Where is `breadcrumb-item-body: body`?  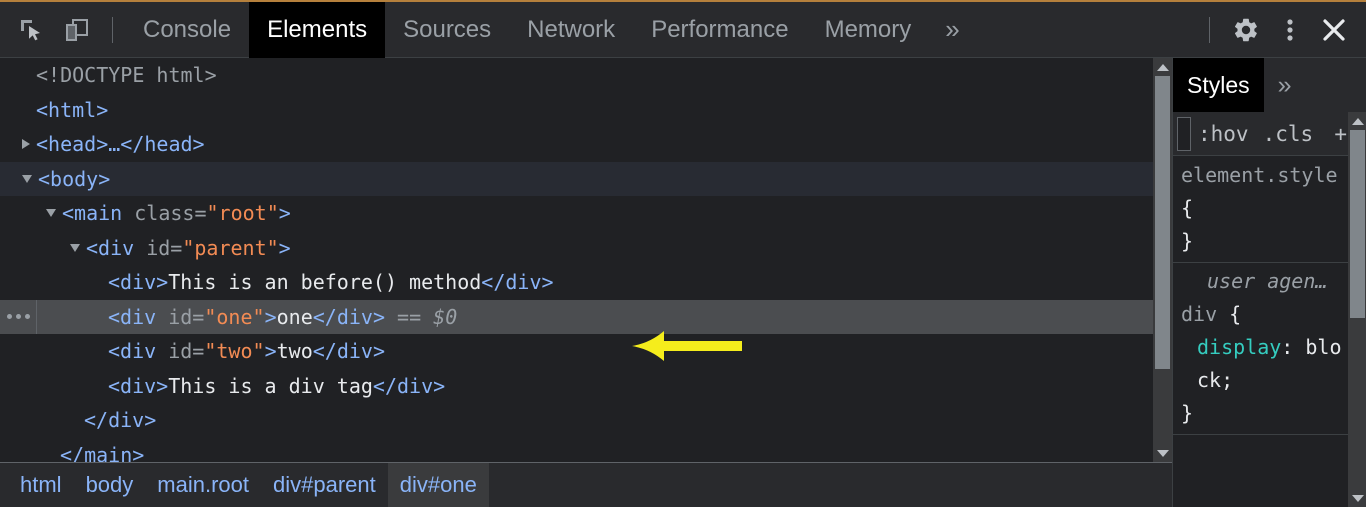 breadcrumb-item-body: body is located at coordinates (110, 485).